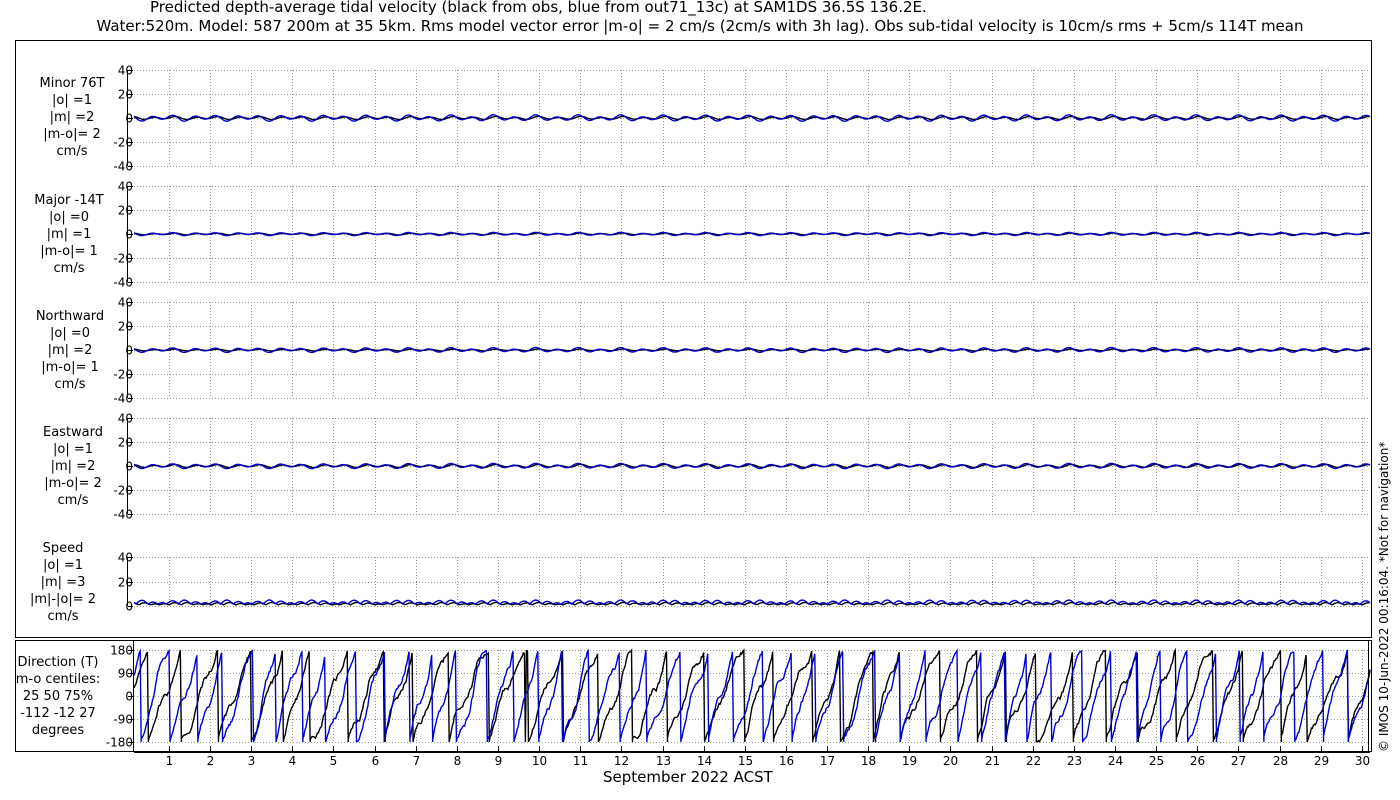 This screenshot has height=800, width=1400. I want to click on panel-major: 40200-20-40, so click(742, 235).